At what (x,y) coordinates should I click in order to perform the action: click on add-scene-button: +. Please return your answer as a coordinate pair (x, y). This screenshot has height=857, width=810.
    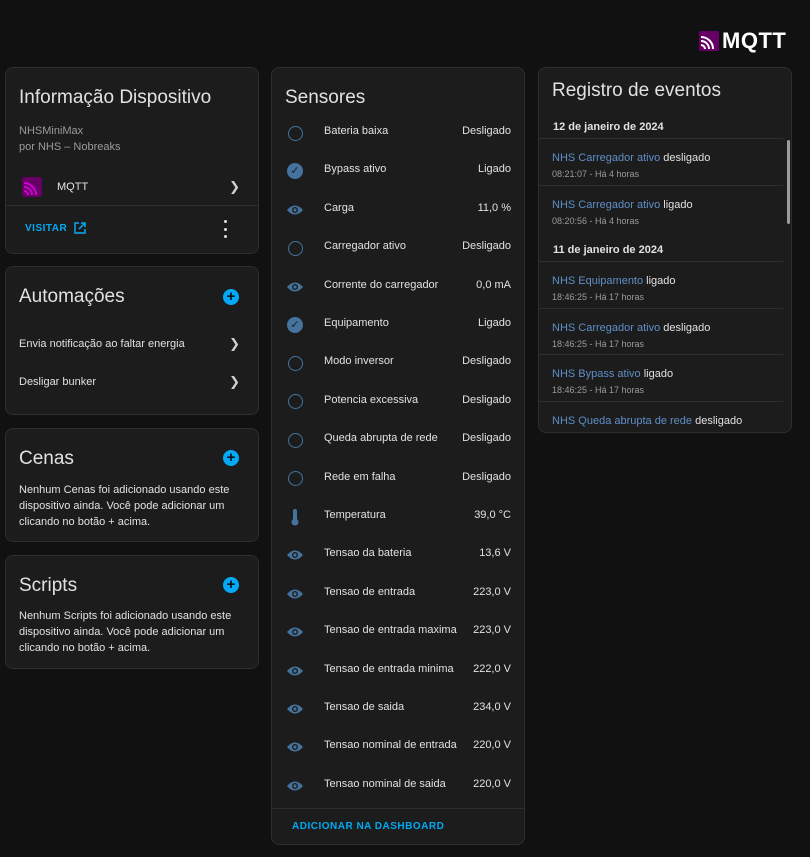
    Looking at the image, I should click on (231, 458).